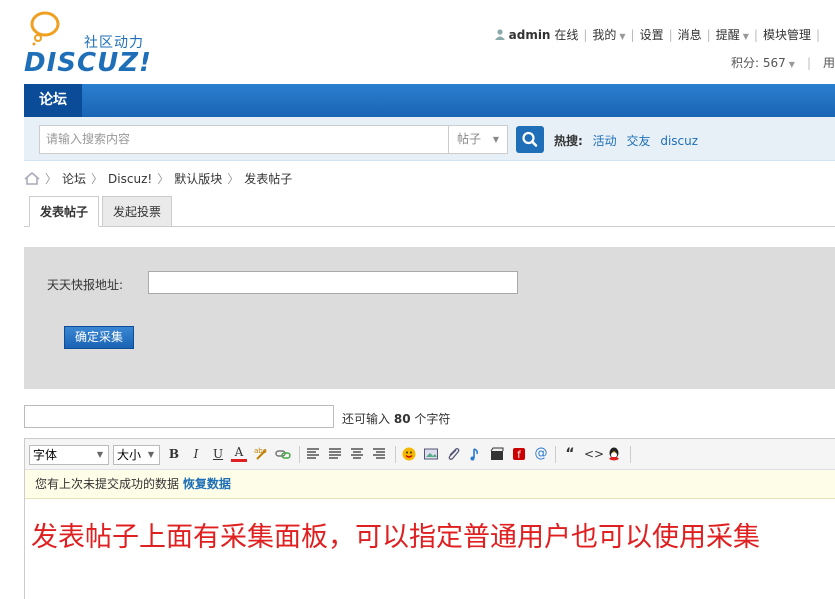 The height and width of the screenshot is (599, 835). Describe the element at coordinates (158, 178) in the screenshot. I see `breadcrumb: 〉论坛〉 Discuz! 〉默认版块〉发表帖子` at that location.